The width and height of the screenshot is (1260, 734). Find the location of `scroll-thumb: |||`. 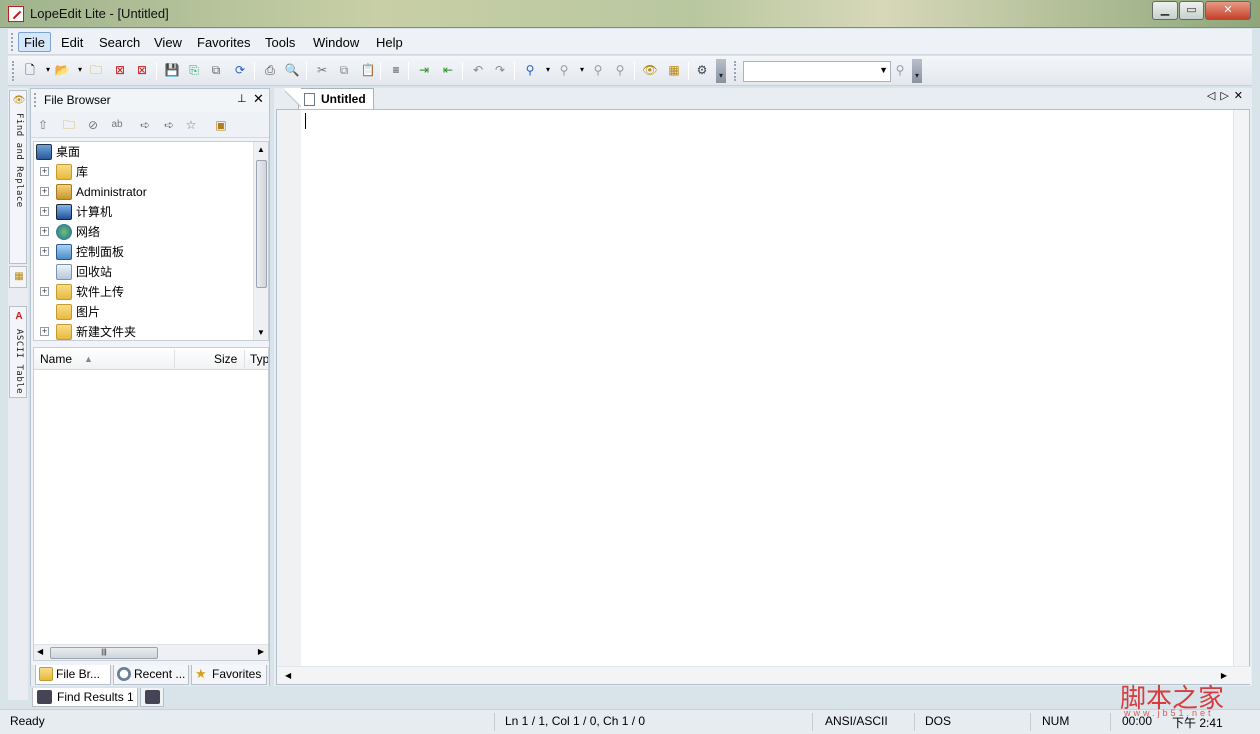

scroll-thumb: ||| is located at coordinates (104, 653).